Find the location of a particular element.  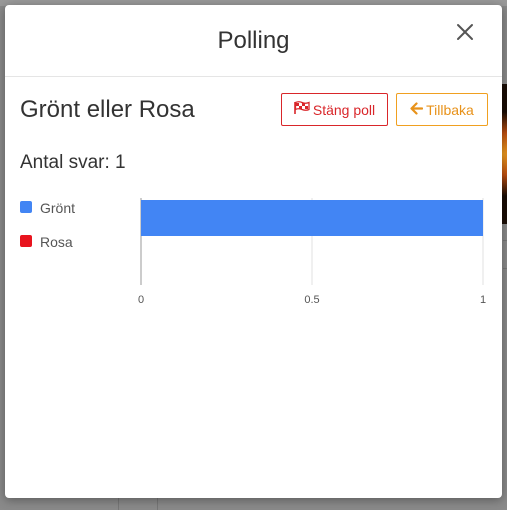

background-element is located at coordinates (138, 504).